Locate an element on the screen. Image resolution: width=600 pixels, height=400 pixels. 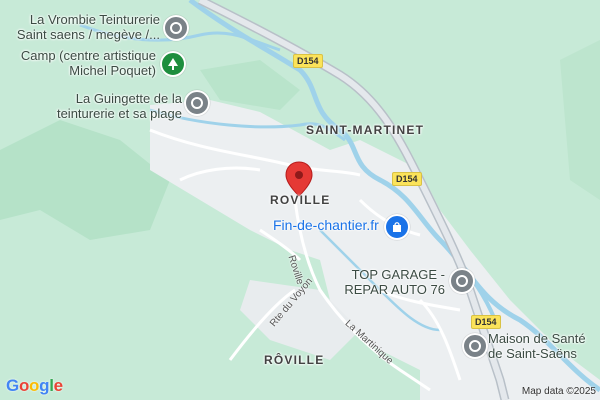
place-label-roville-accent: RÔVILLE is located at coordinates (294, 360).